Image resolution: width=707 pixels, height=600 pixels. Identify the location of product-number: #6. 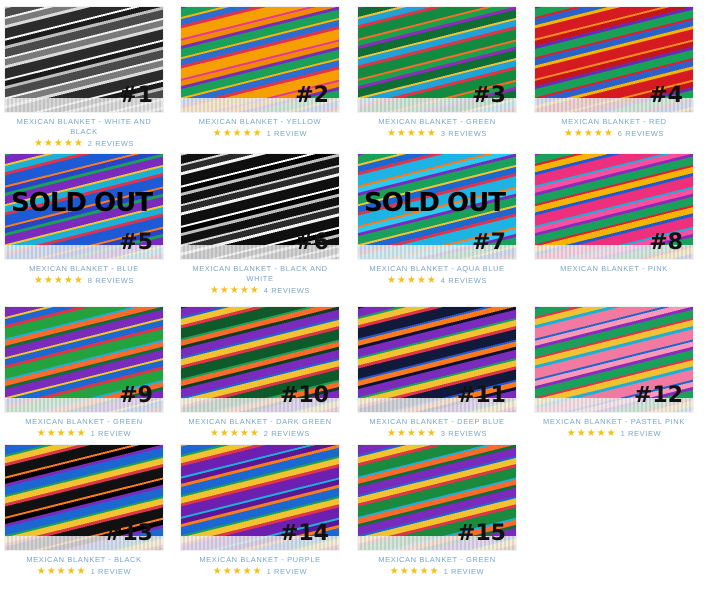
(312, 242).